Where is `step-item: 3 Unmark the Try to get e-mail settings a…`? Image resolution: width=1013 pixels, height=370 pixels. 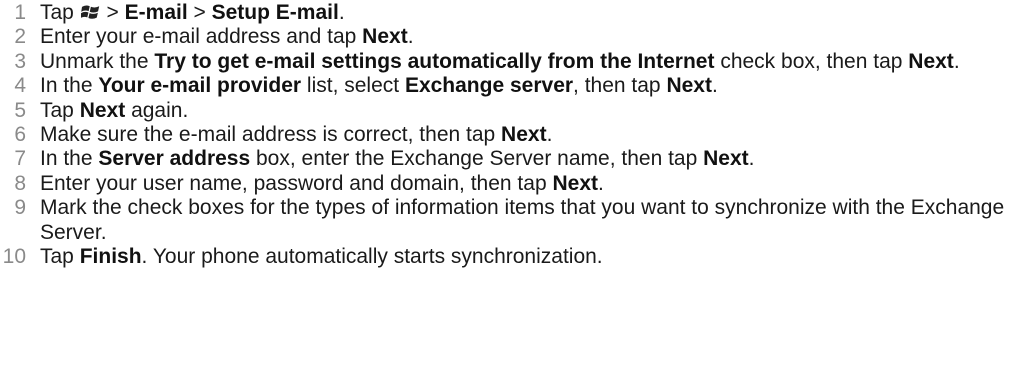
step-item: 3 Unmark the Try to get e-mail settings a… is located at coordinates (506, 62).